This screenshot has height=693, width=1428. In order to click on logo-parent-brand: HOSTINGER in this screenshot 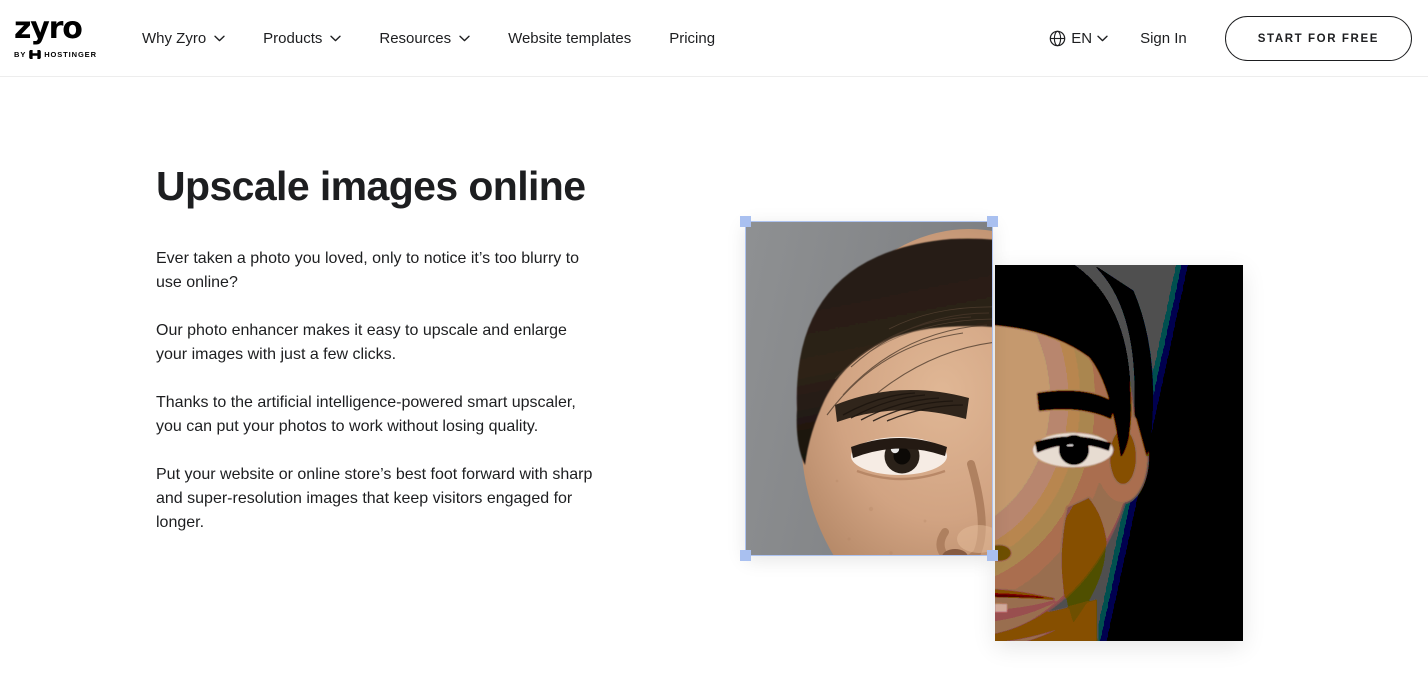, I will do `click(70, 54)`.